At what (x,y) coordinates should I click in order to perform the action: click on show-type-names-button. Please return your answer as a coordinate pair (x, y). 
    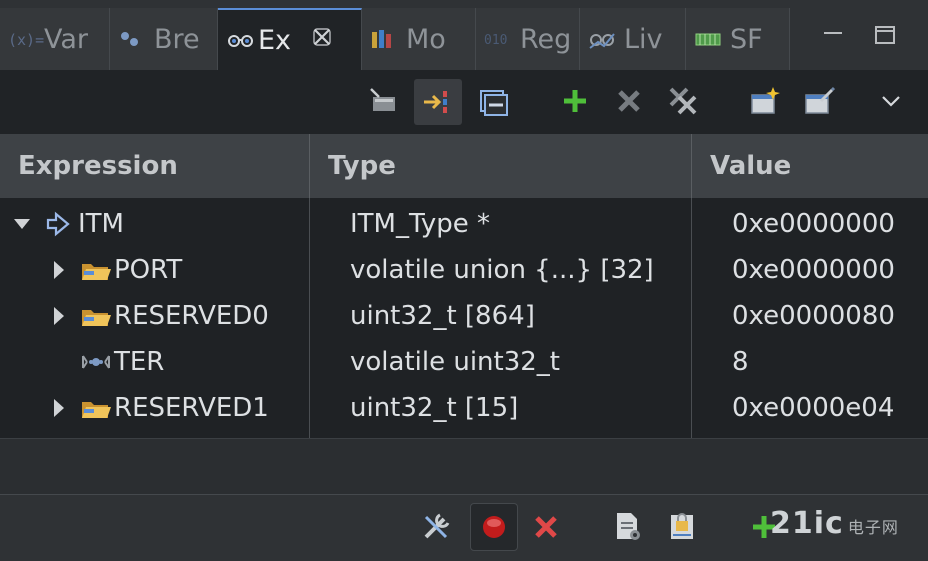
    Looking at the image, I should click on (438, 102).